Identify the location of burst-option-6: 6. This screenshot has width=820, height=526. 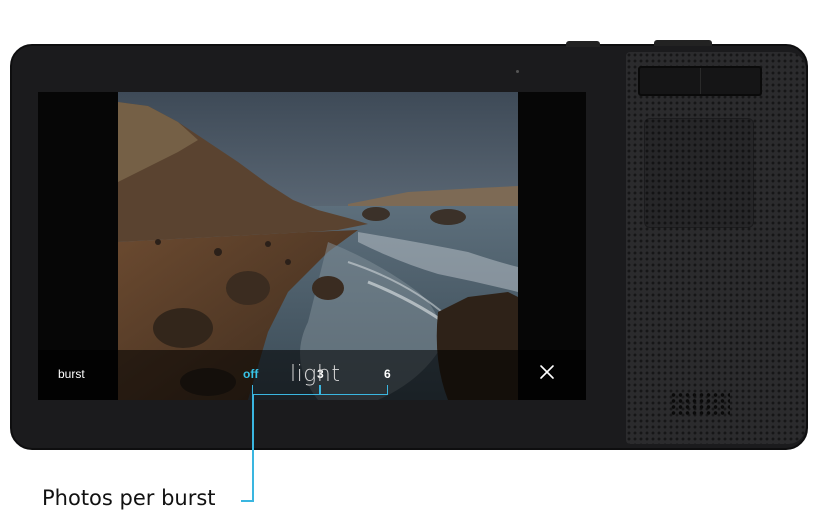
(387, 374).